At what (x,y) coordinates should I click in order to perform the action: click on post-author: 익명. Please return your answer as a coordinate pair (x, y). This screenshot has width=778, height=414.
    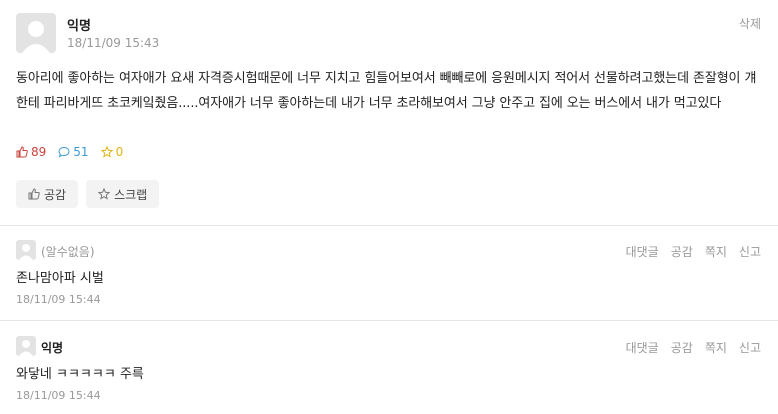
    Looking at the image, I should click on (79, 26).